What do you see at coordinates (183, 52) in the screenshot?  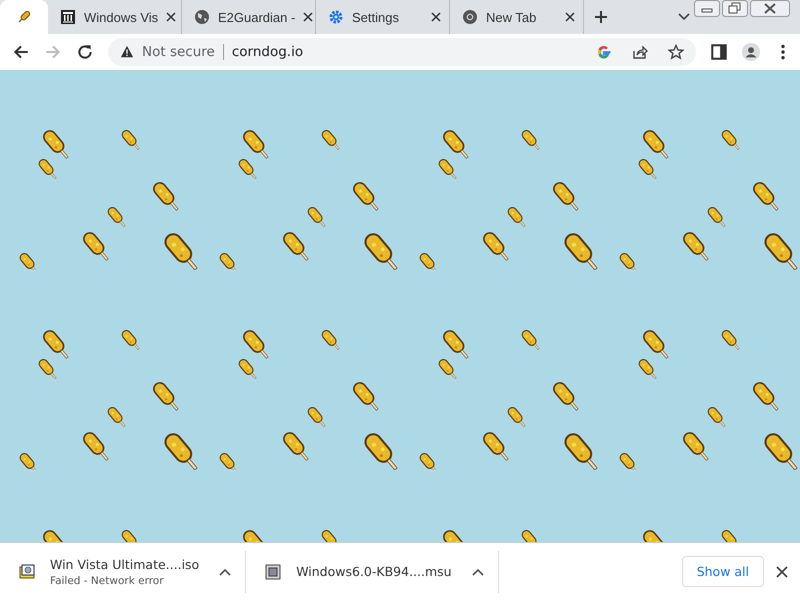 I see `security-label: Not secure` at bounding box center [183, 52].